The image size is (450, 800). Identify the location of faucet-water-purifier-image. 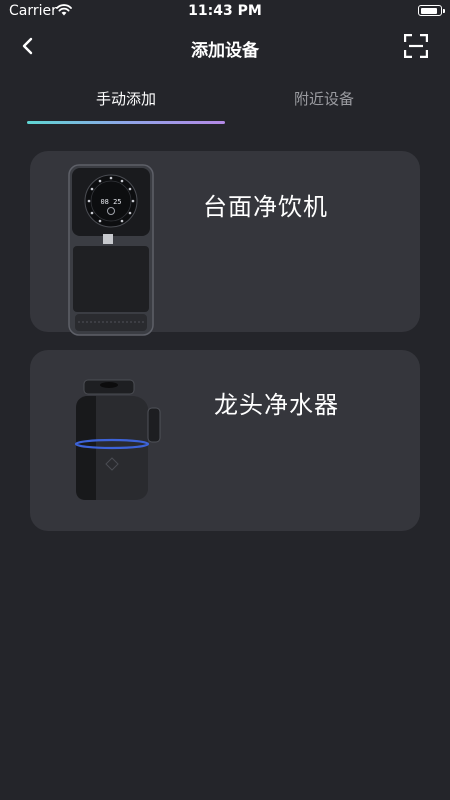
(117, 439).